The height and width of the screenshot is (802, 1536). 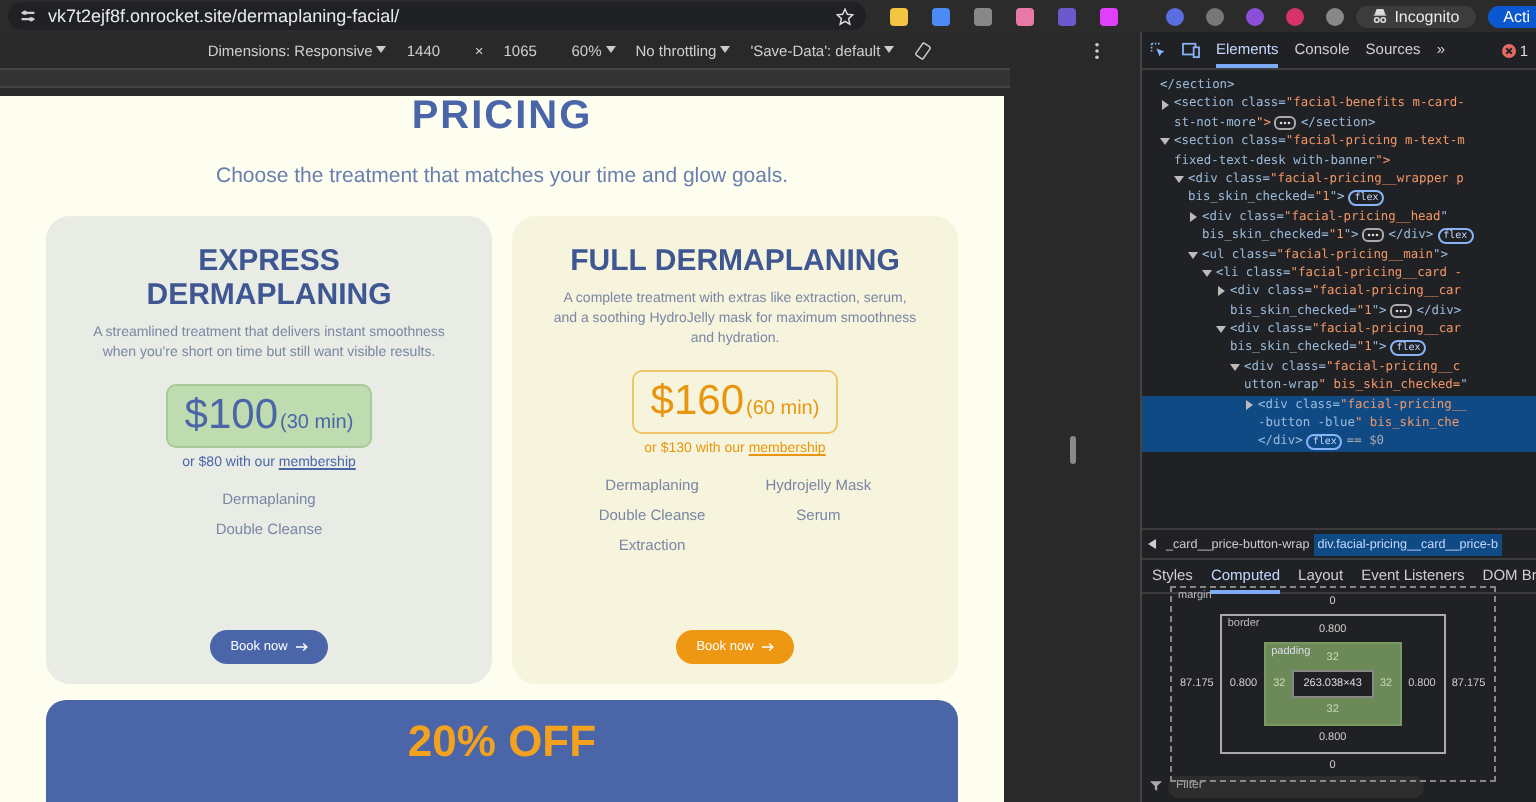 What do you see at coordinates (1508, 50) in the screenshot?
I see `error-icon` at bounding box center [1508, 50].